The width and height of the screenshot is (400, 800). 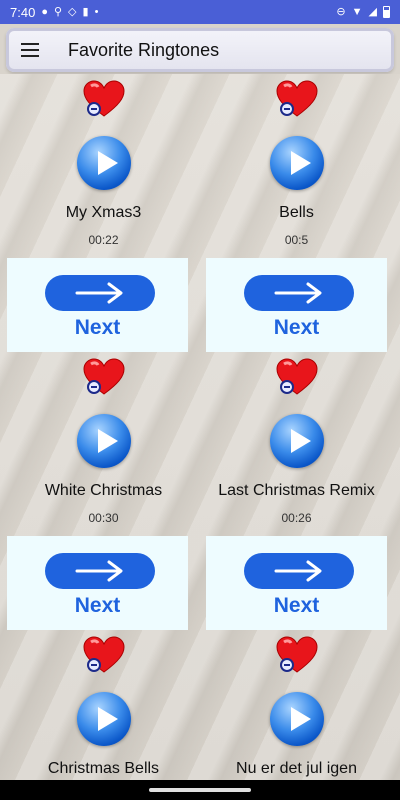 I want to click on ringtone-duration: 00:30, so click(x=103, y=518).